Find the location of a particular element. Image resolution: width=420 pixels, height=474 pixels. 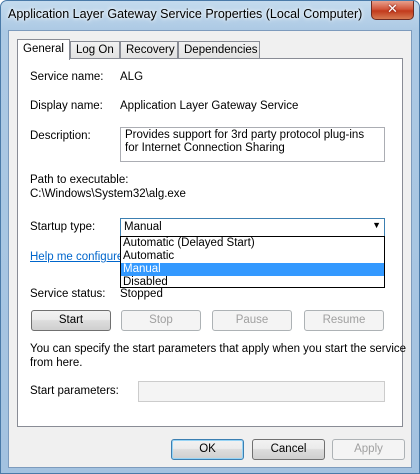

display-name-label: Display name: is located at coordinates (66, 106).